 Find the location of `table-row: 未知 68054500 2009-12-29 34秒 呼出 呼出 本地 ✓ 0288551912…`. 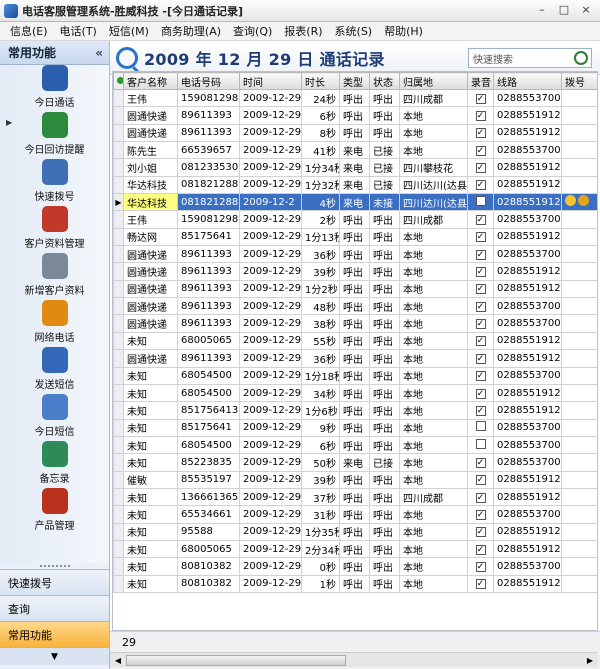

table-row: 未知 68054500 2009-12-29 34秒 呼出 呼出 本地 ✓ 0288551912… is located at coordinates (355, 393).